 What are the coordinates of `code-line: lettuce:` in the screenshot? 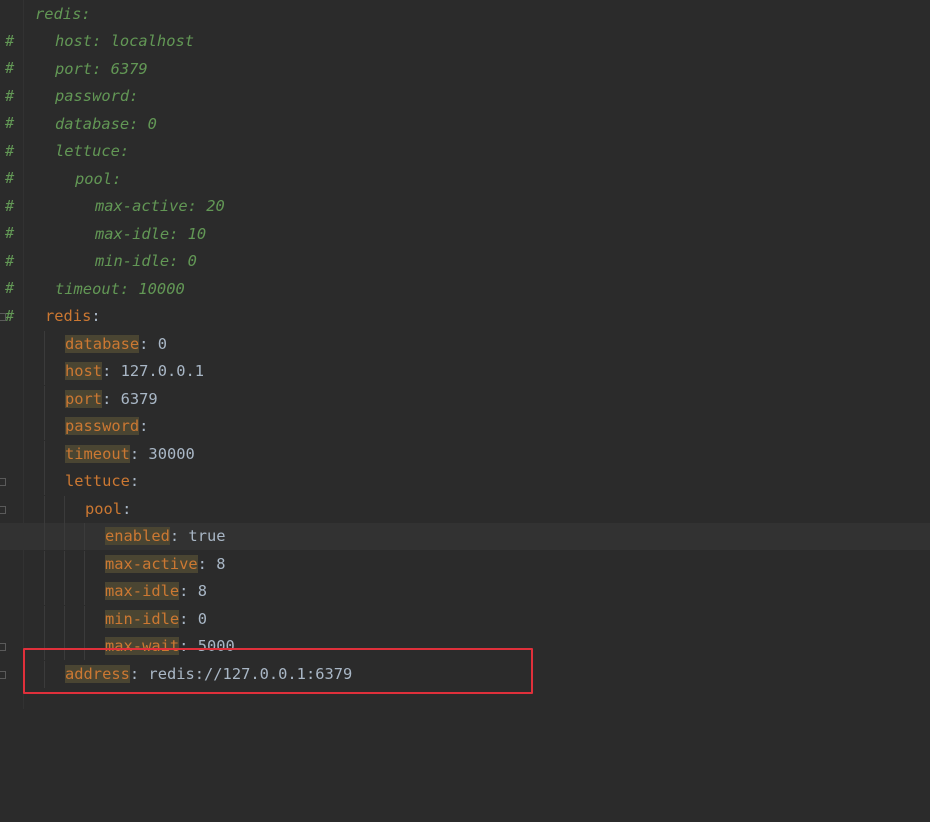 It's located at (465, 481).